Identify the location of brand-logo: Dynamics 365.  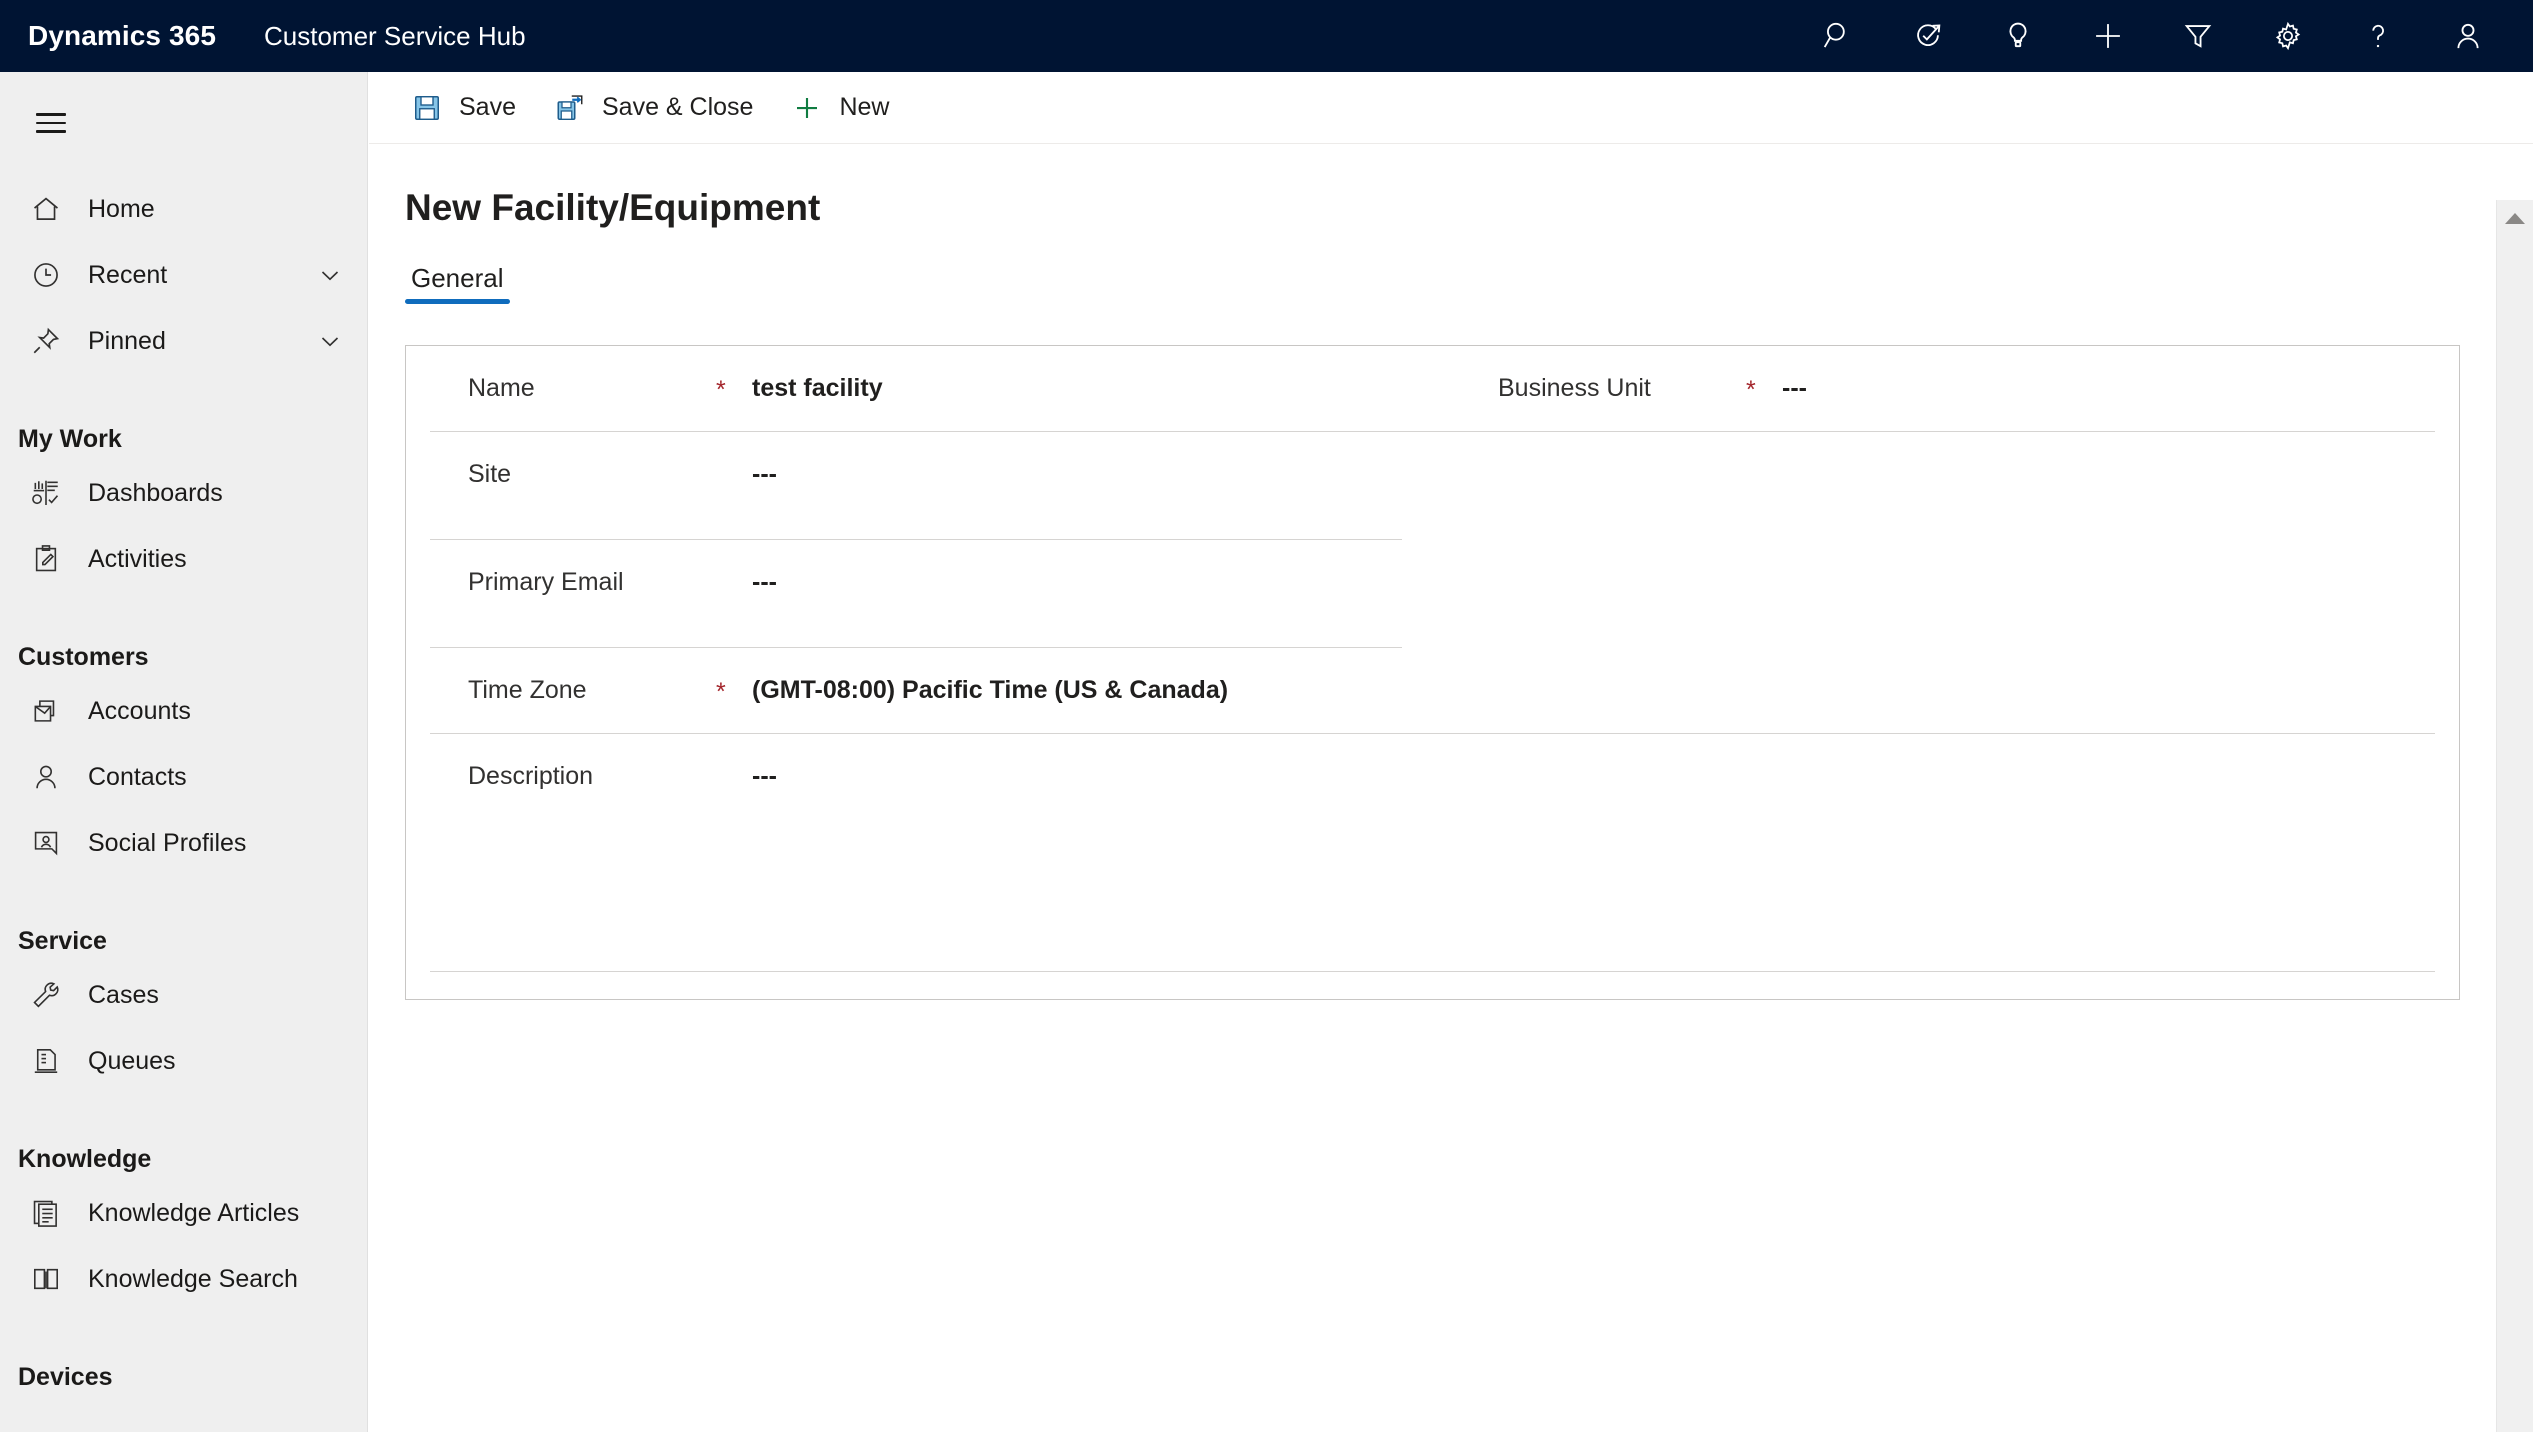
(122, 35).